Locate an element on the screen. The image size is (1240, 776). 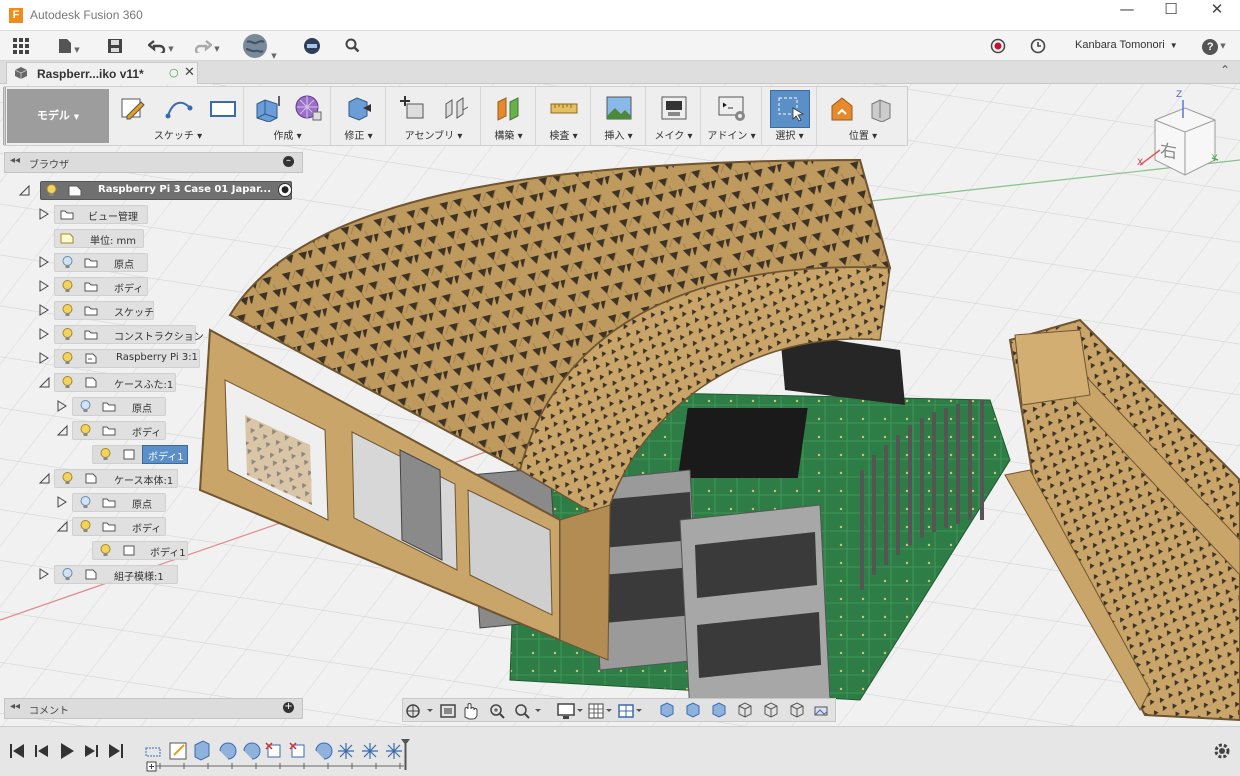
modify-group: 修正 ▾ is located at coordinates (359, 116).